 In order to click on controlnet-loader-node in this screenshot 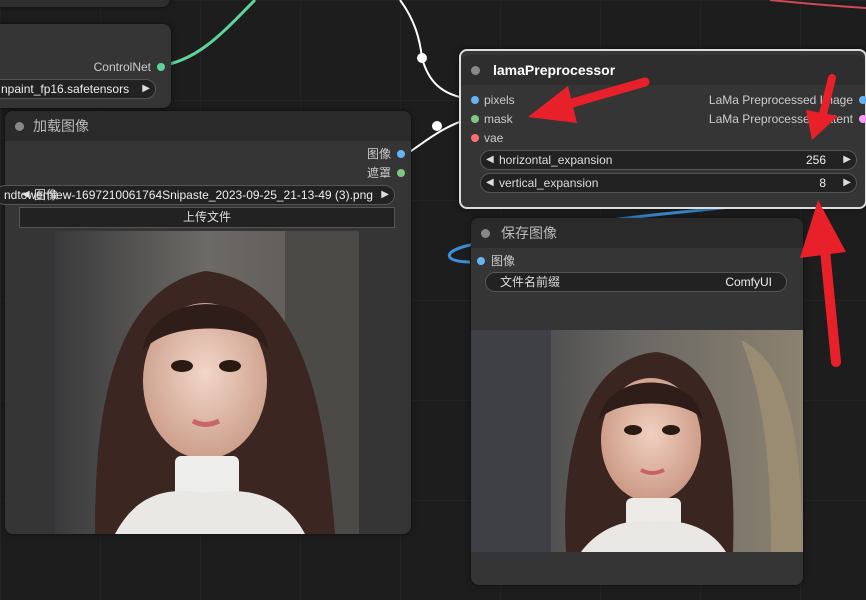, I will do `click(85, 3)`.